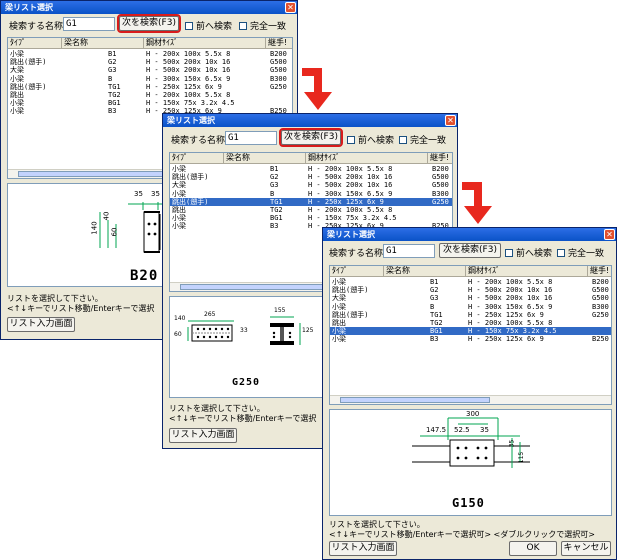  What do you see at coordinates (470, 462) in the screenshot?
I see `section-preview: 300 147.5 52.5 35 35 115 G150` at bounding box center [470, 462].